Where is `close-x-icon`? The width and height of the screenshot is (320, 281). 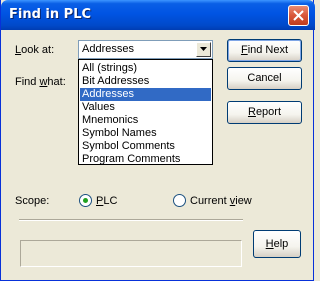 close-x-icon is located at coordinates (298, 15).